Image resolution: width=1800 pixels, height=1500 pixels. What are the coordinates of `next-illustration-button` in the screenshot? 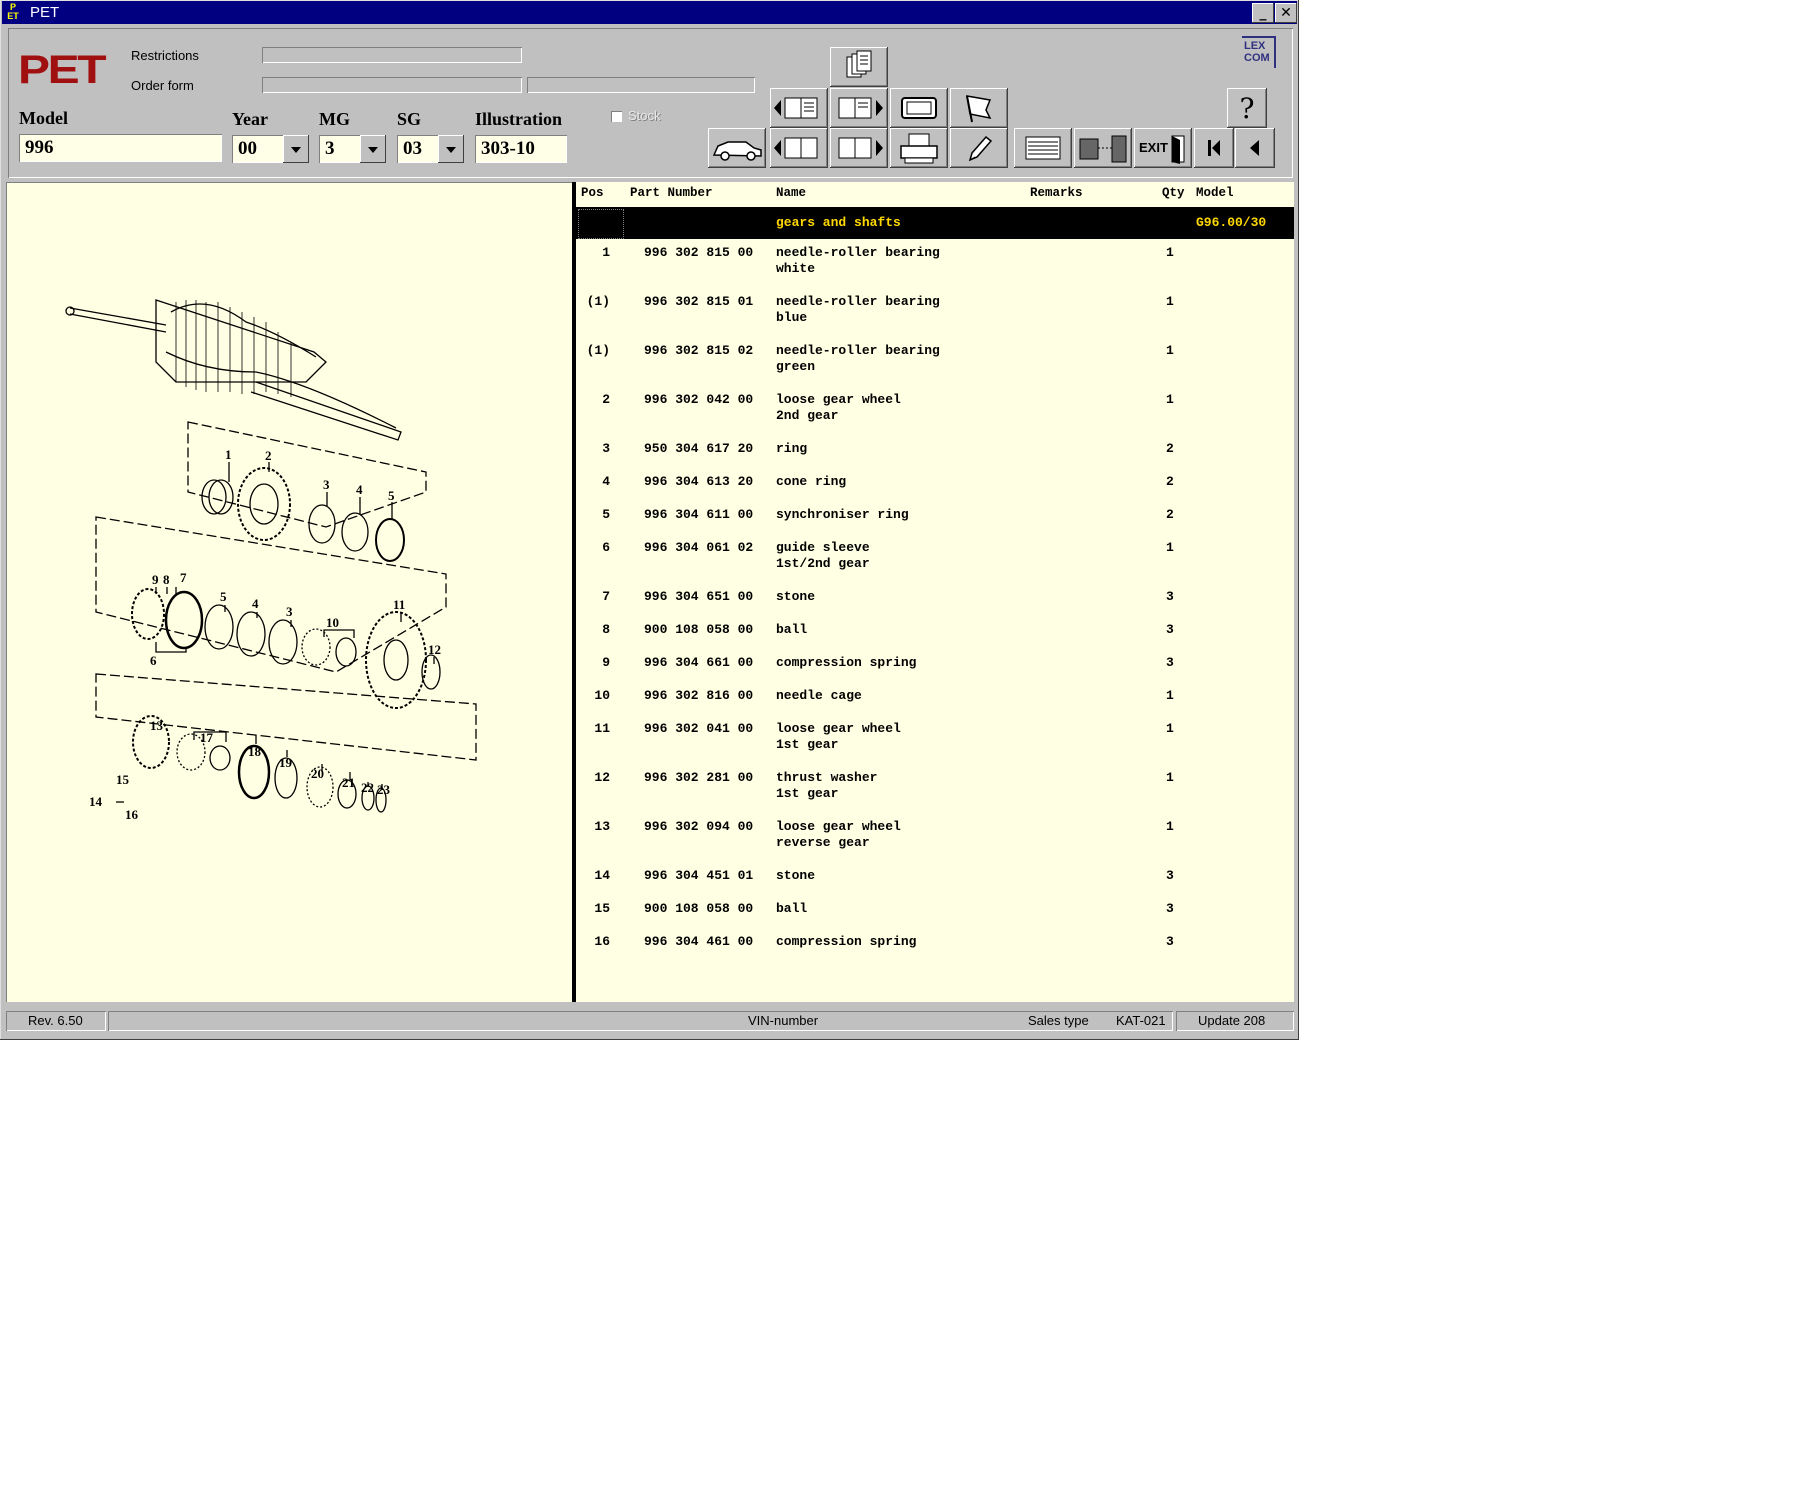 It's located at (859, 108).